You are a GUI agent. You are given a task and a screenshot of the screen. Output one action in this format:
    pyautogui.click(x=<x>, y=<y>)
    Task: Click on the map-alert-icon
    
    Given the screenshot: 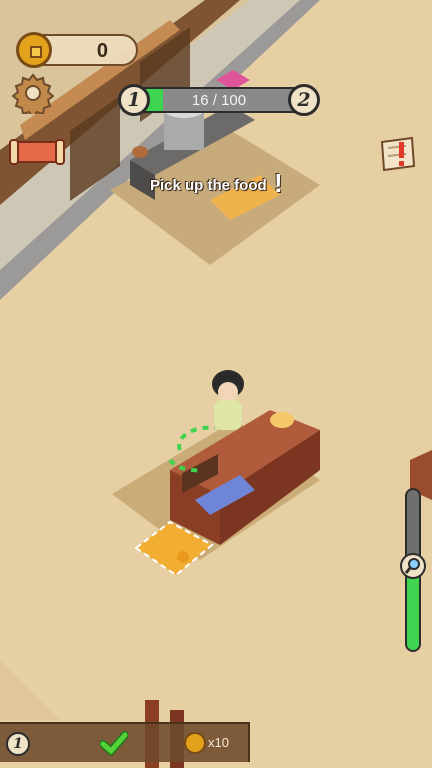 What is the action you would take?
    pyautogui.click(x=398, y=154)
    